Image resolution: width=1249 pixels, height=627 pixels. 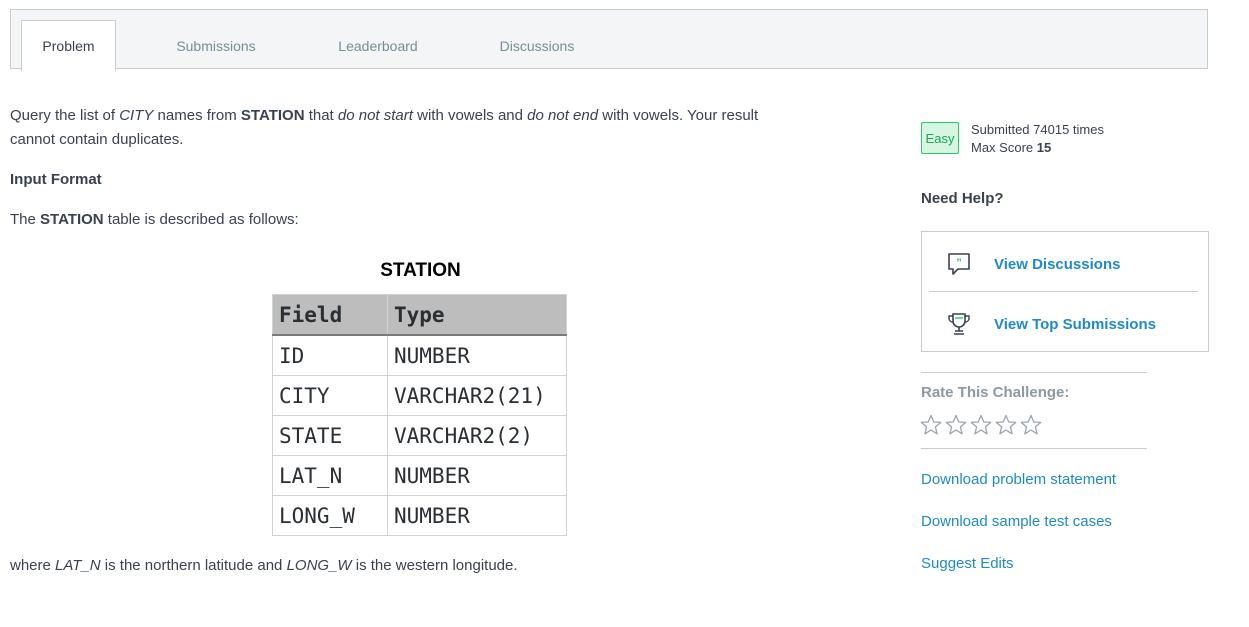 What do you see at coordinates (193, 565) in the screenshot?
I see `text-segment: is the northern latitude and` at bounding box center [193, 565].